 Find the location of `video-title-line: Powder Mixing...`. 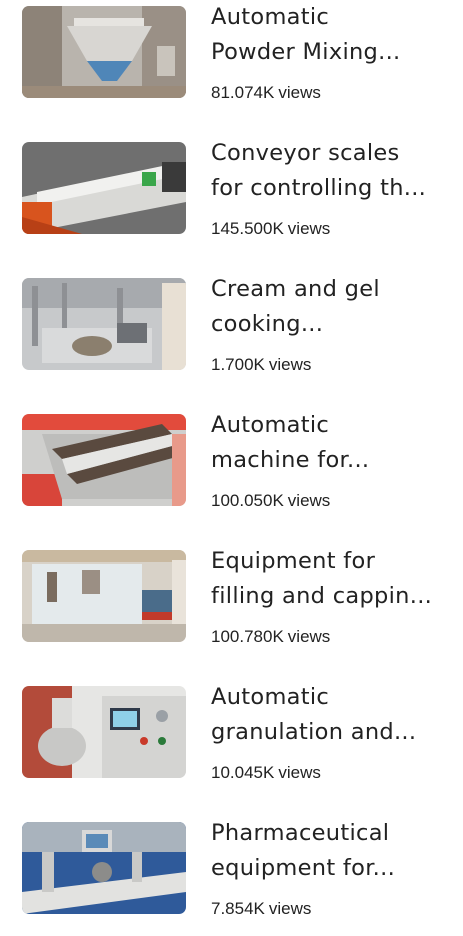

video-title-line: Powder Mixing... is located at coordinates (306, 52).